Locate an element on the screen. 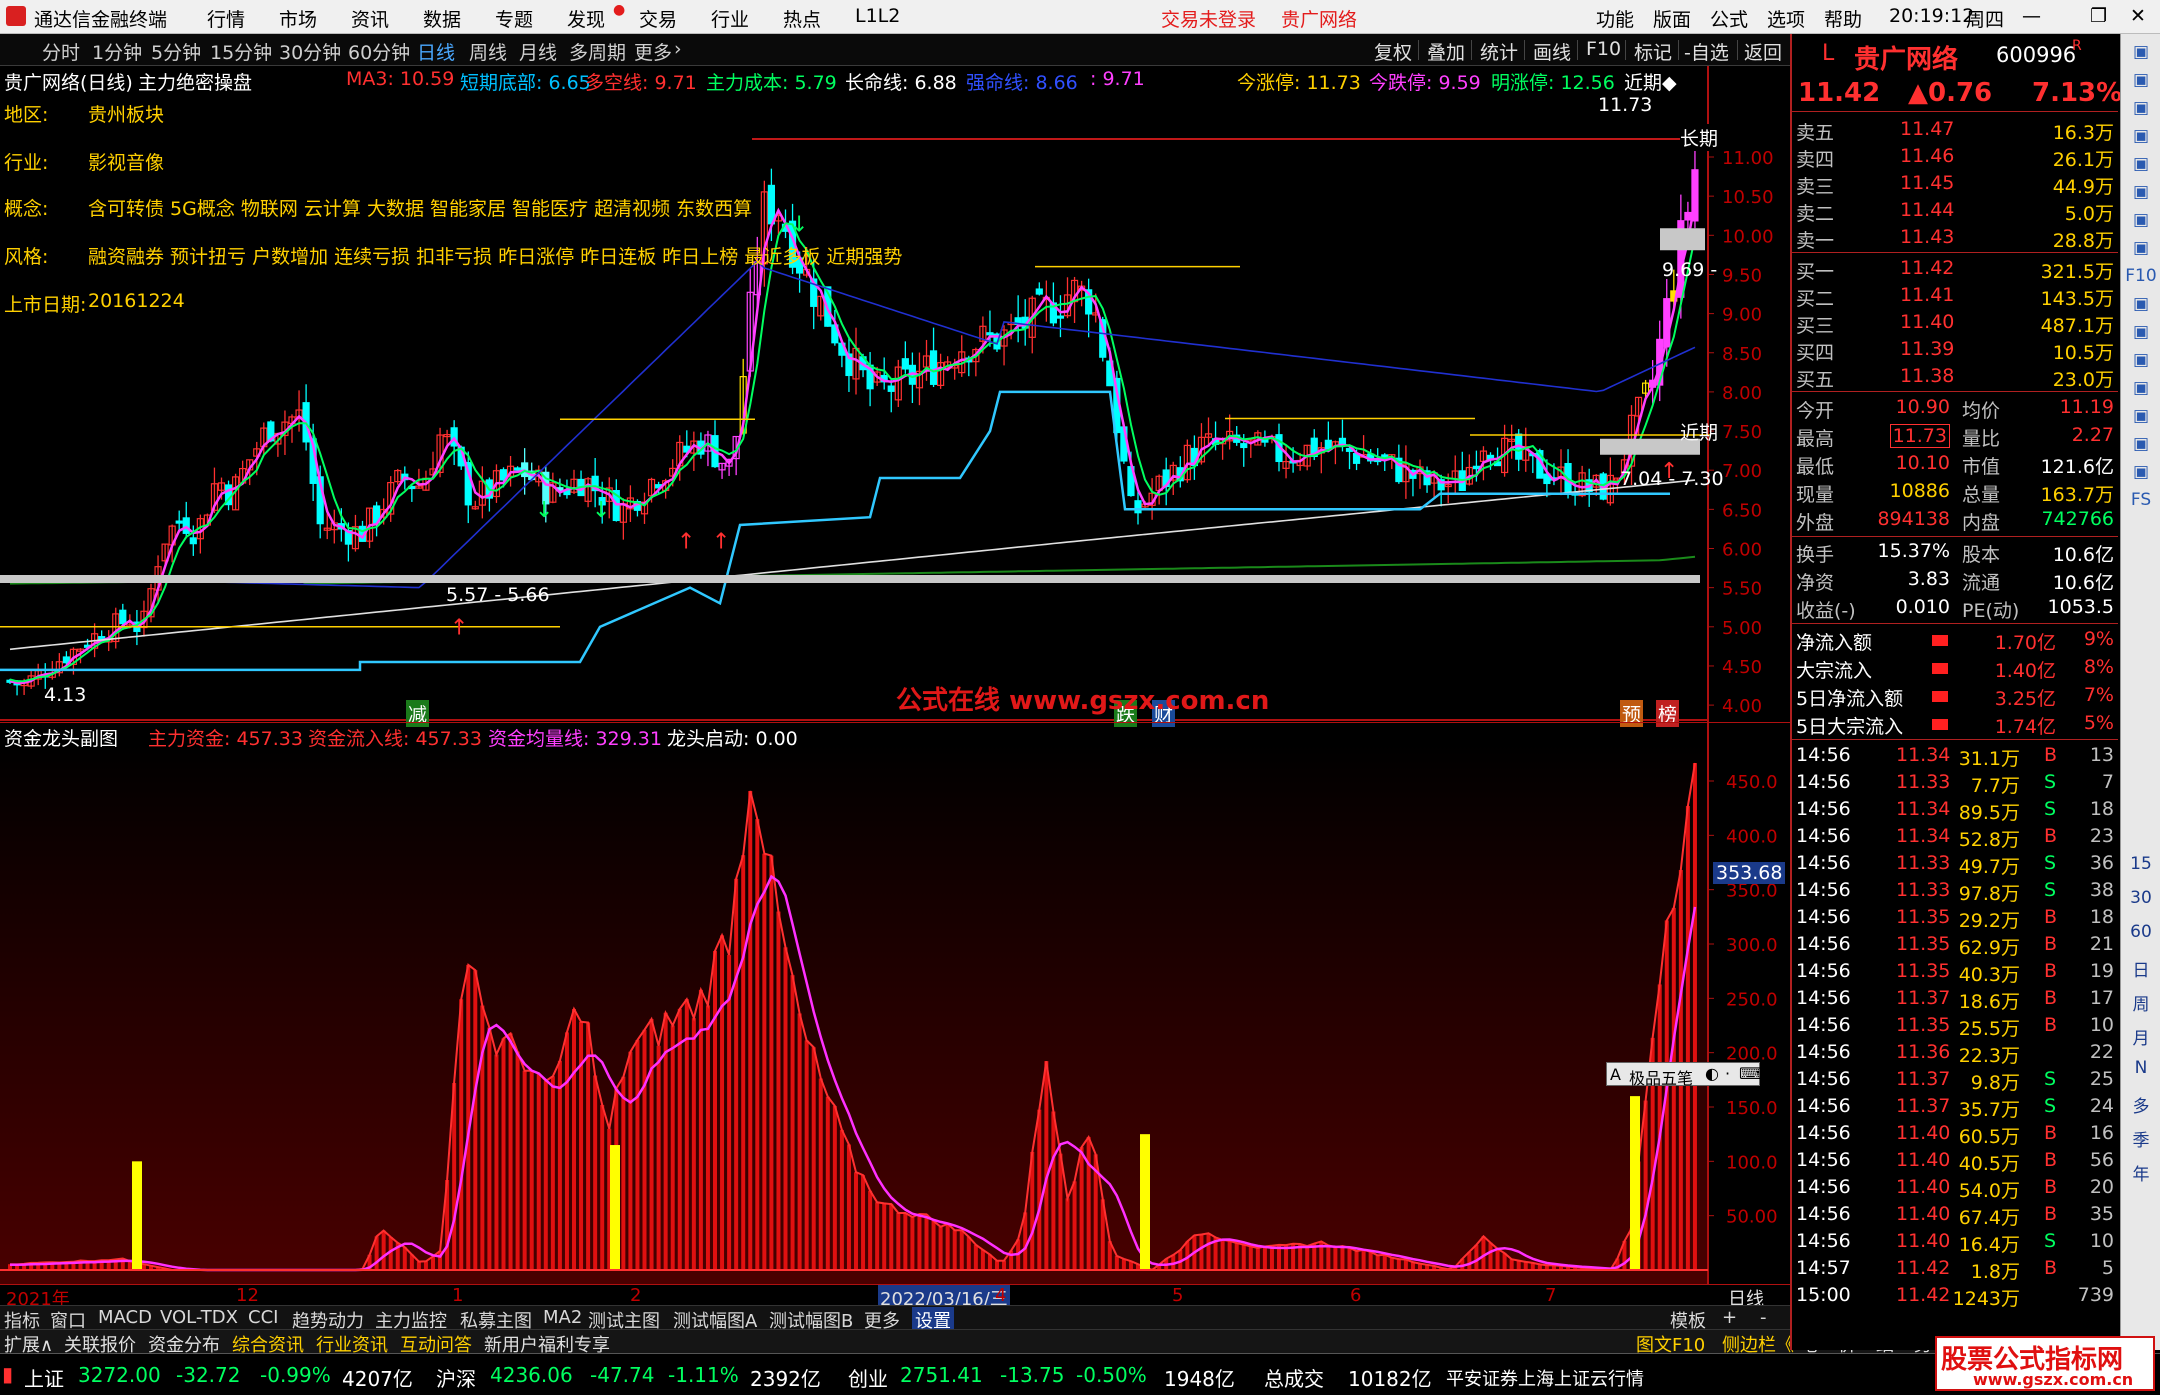 The image size is (2160, 1395). sidebar-table-icon: ▣ is located at coordinates (2140, 250).